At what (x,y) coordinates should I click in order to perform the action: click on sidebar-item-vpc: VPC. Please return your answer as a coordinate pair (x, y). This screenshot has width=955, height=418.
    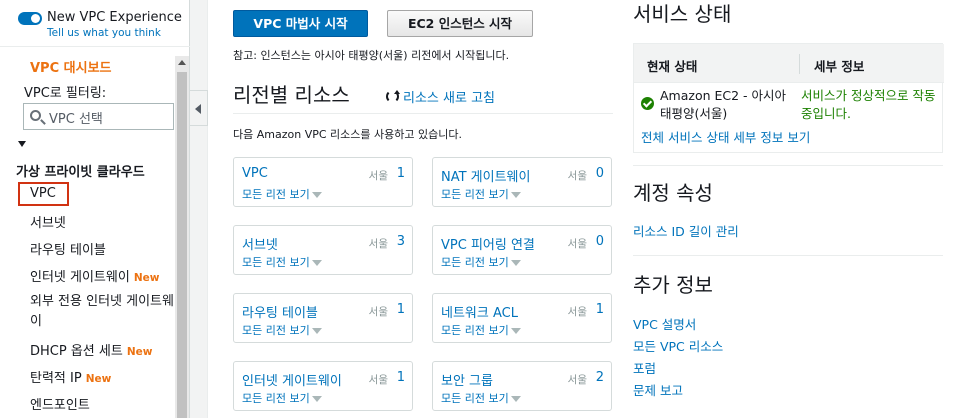
    Looking at the image, I should click on (43, 194).